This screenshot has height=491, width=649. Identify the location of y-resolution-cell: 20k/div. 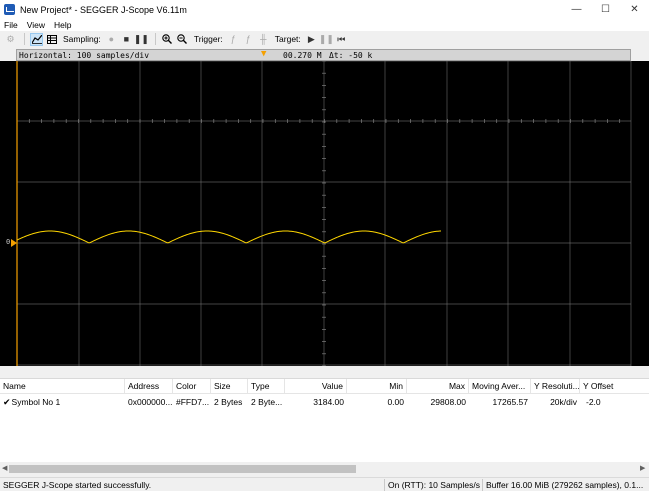
(555, 402).